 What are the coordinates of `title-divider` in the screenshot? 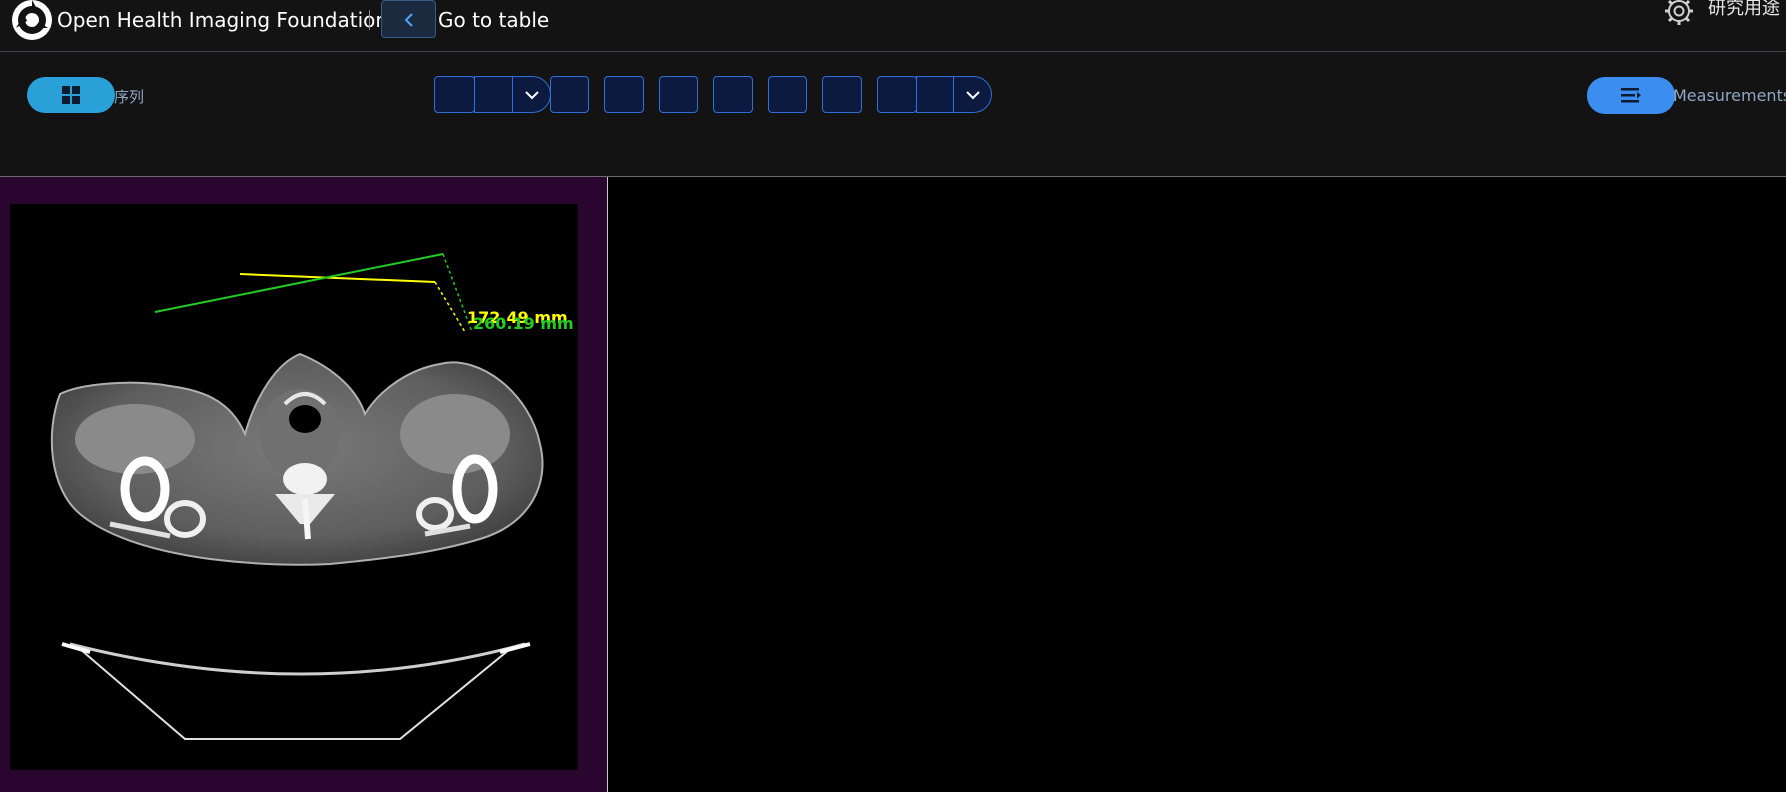 It's located at (369, 20).